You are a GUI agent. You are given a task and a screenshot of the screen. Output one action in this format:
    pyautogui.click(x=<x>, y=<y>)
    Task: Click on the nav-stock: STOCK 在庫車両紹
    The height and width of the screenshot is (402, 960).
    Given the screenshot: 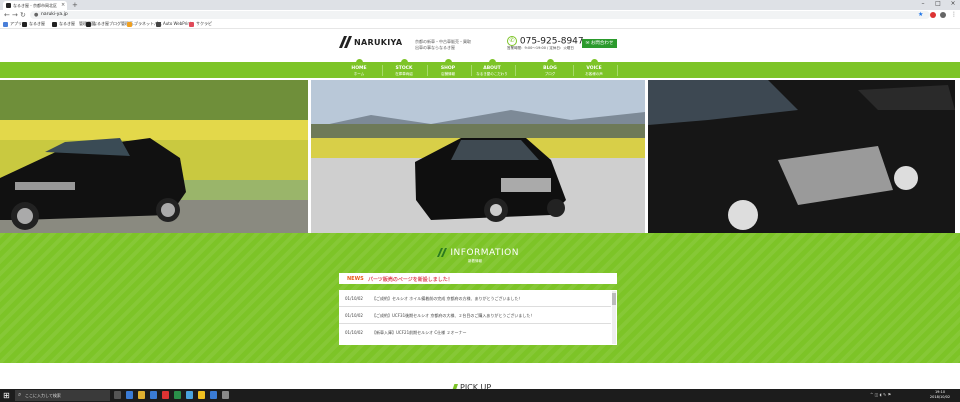 What is the action you would take?
    pyautogui.click(x=404, y=68)
    